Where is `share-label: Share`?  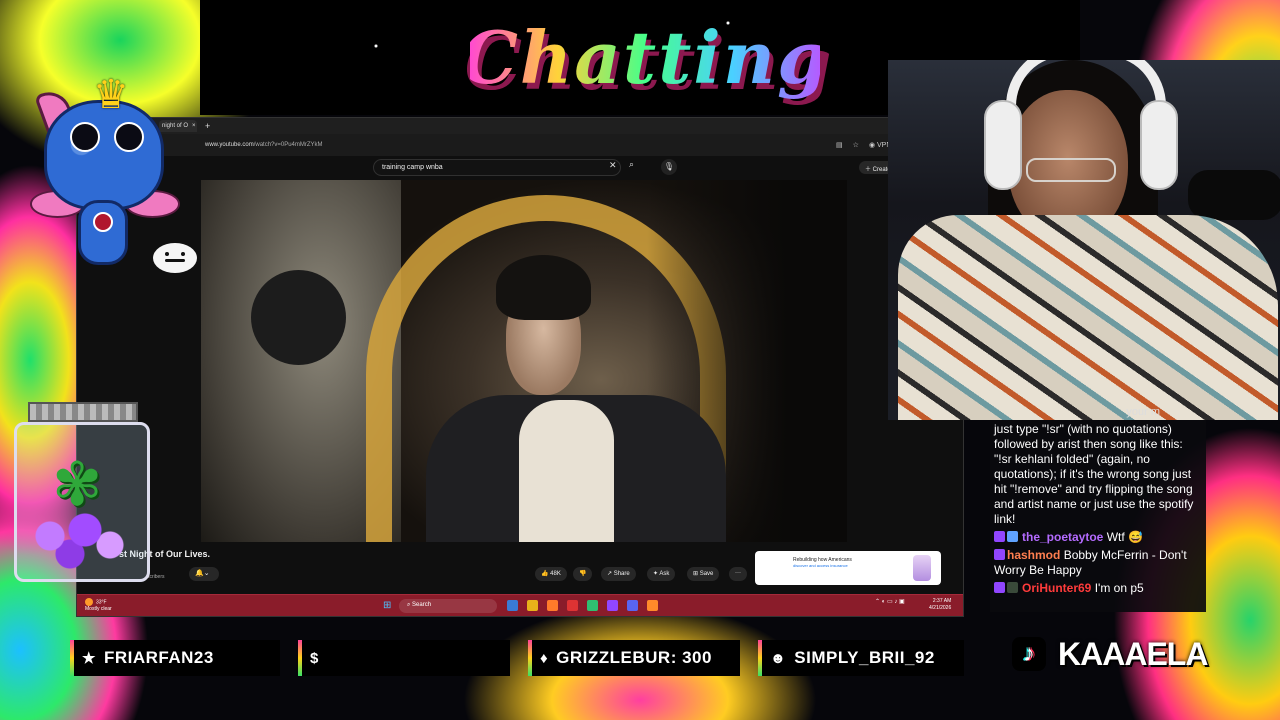
share-label: Share is located at coordinates (621, 574).